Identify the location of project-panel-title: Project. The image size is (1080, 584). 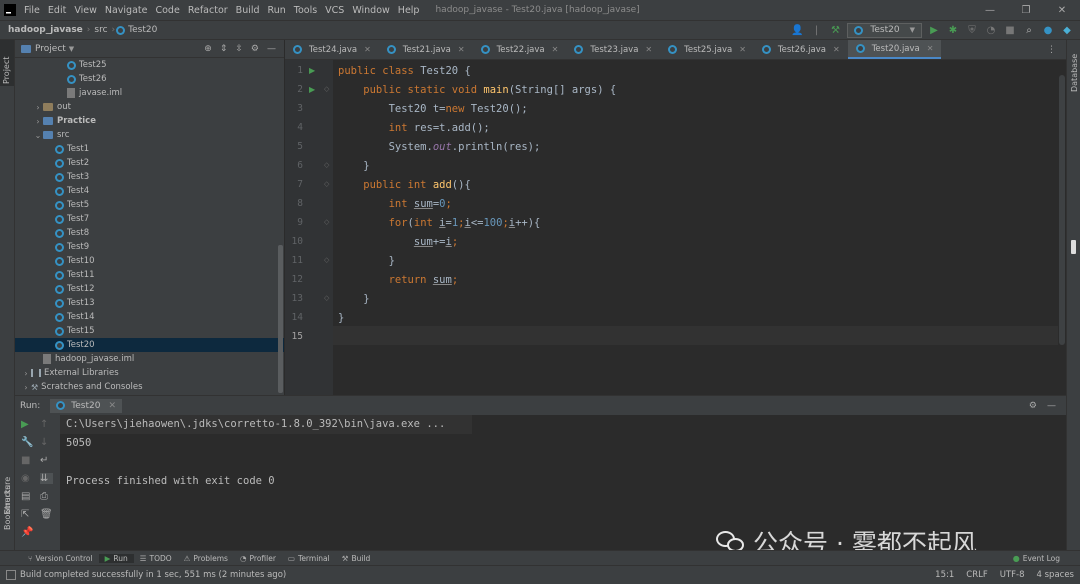
(50, 49).